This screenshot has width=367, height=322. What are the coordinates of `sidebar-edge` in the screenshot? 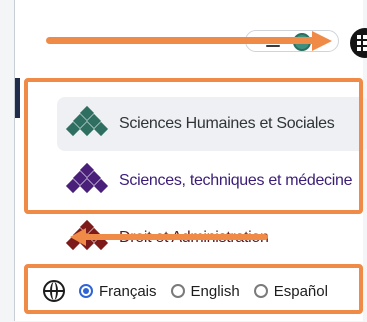 It's located at (17, 98).